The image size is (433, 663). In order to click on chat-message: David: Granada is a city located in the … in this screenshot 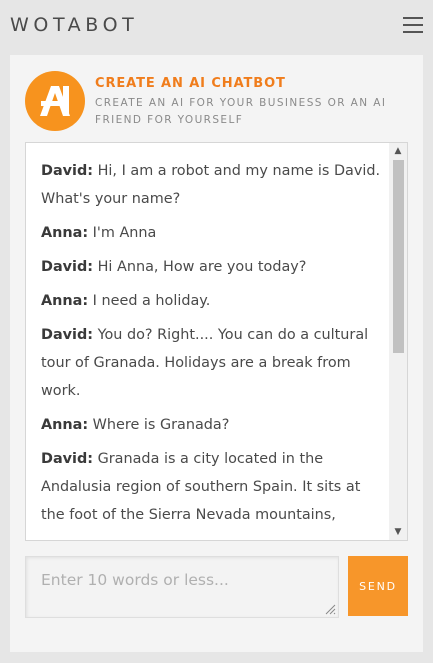, I will do `click(213, 487)`.